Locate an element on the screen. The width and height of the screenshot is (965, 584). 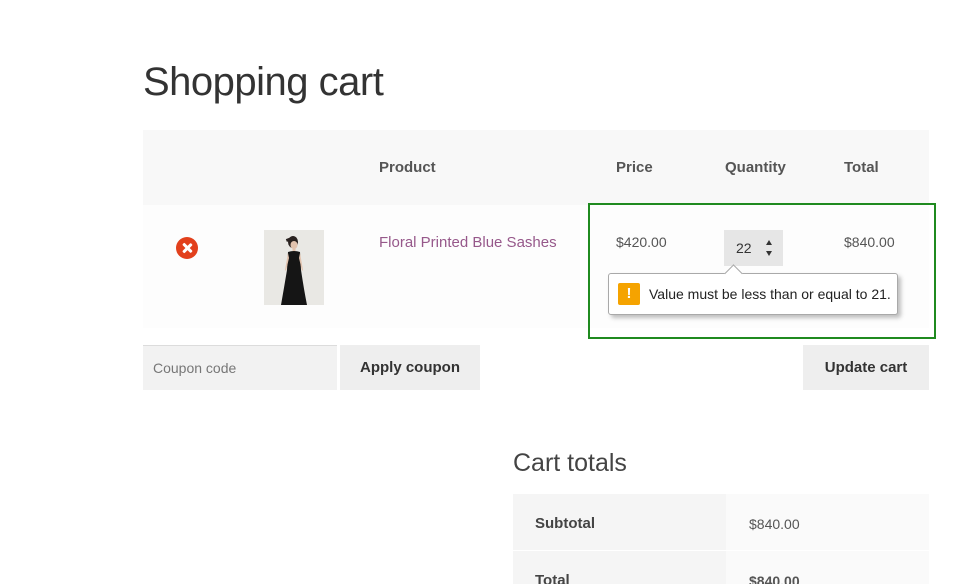
cart-totals-title: Cart totals is located at coordinates (570, 463).